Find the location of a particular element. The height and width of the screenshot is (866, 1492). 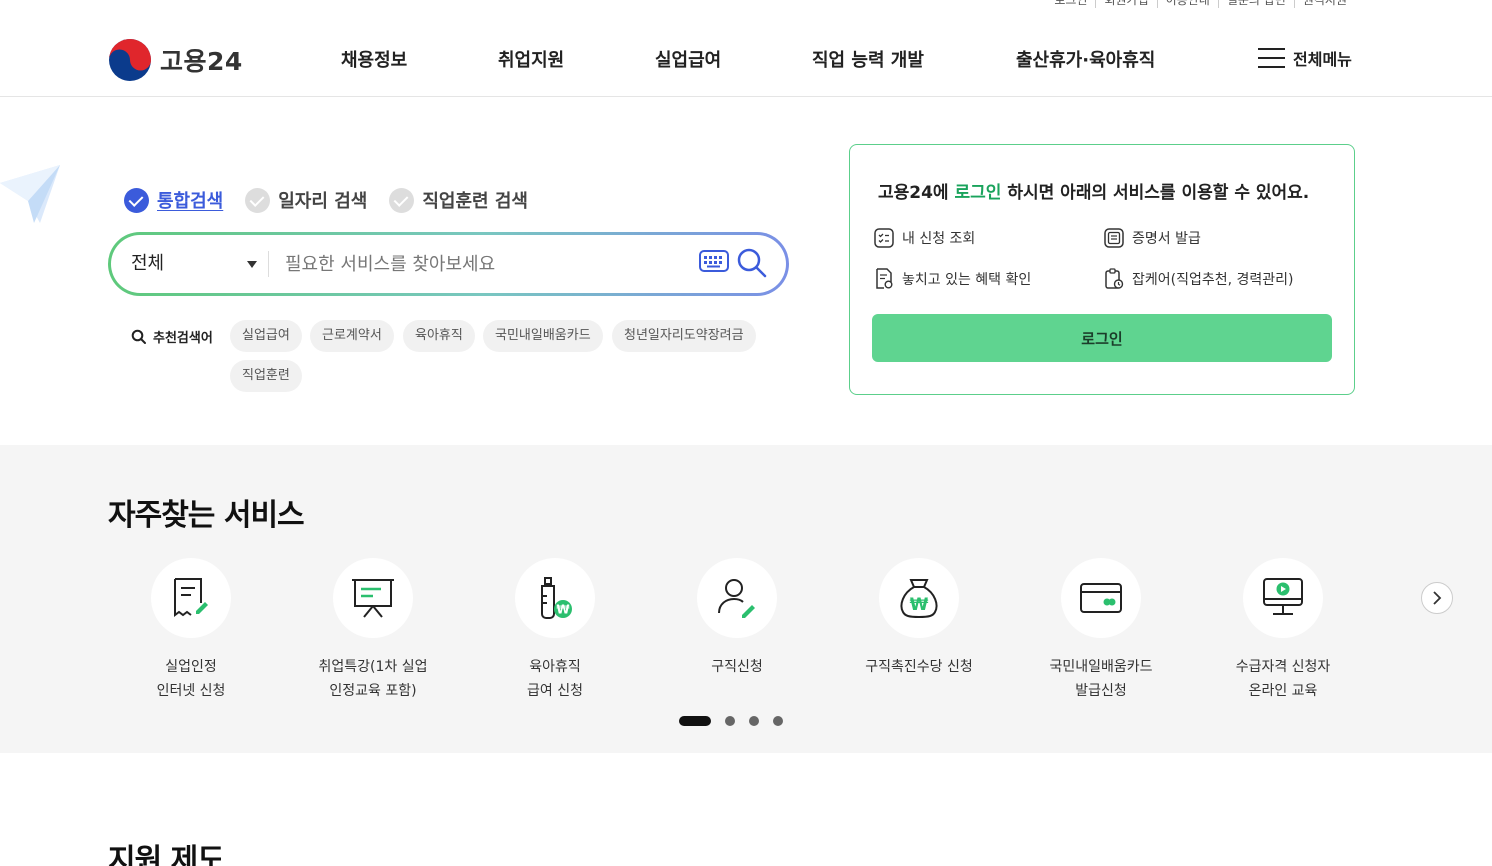

keyword-chip: 근로계약서 is located at coordinates (352, 336).